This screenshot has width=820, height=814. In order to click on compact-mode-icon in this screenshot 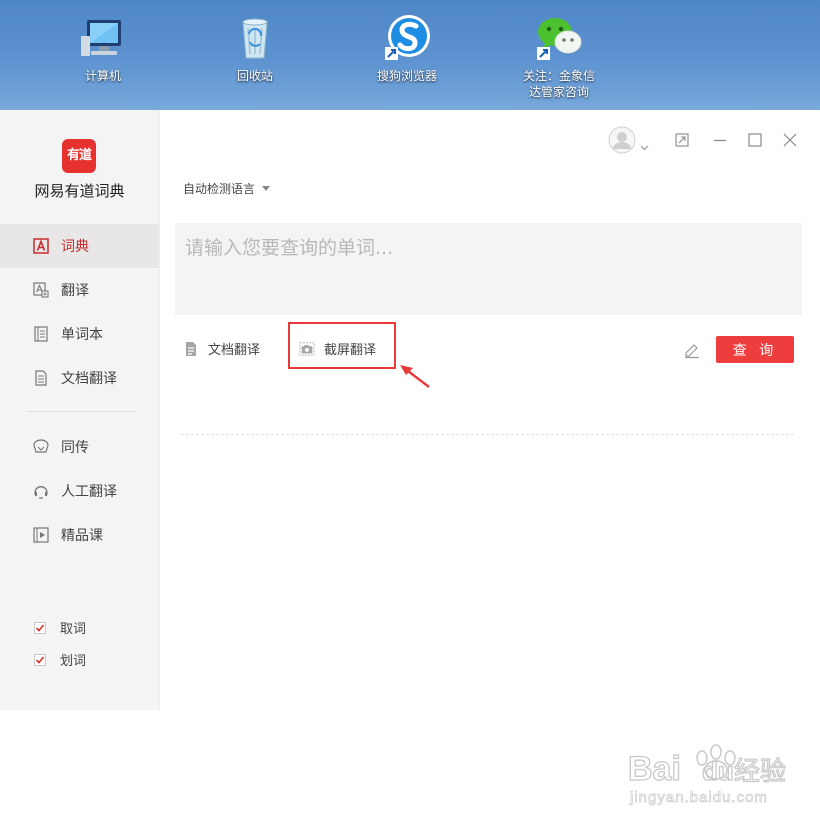, I will do `click(682, 140)`.